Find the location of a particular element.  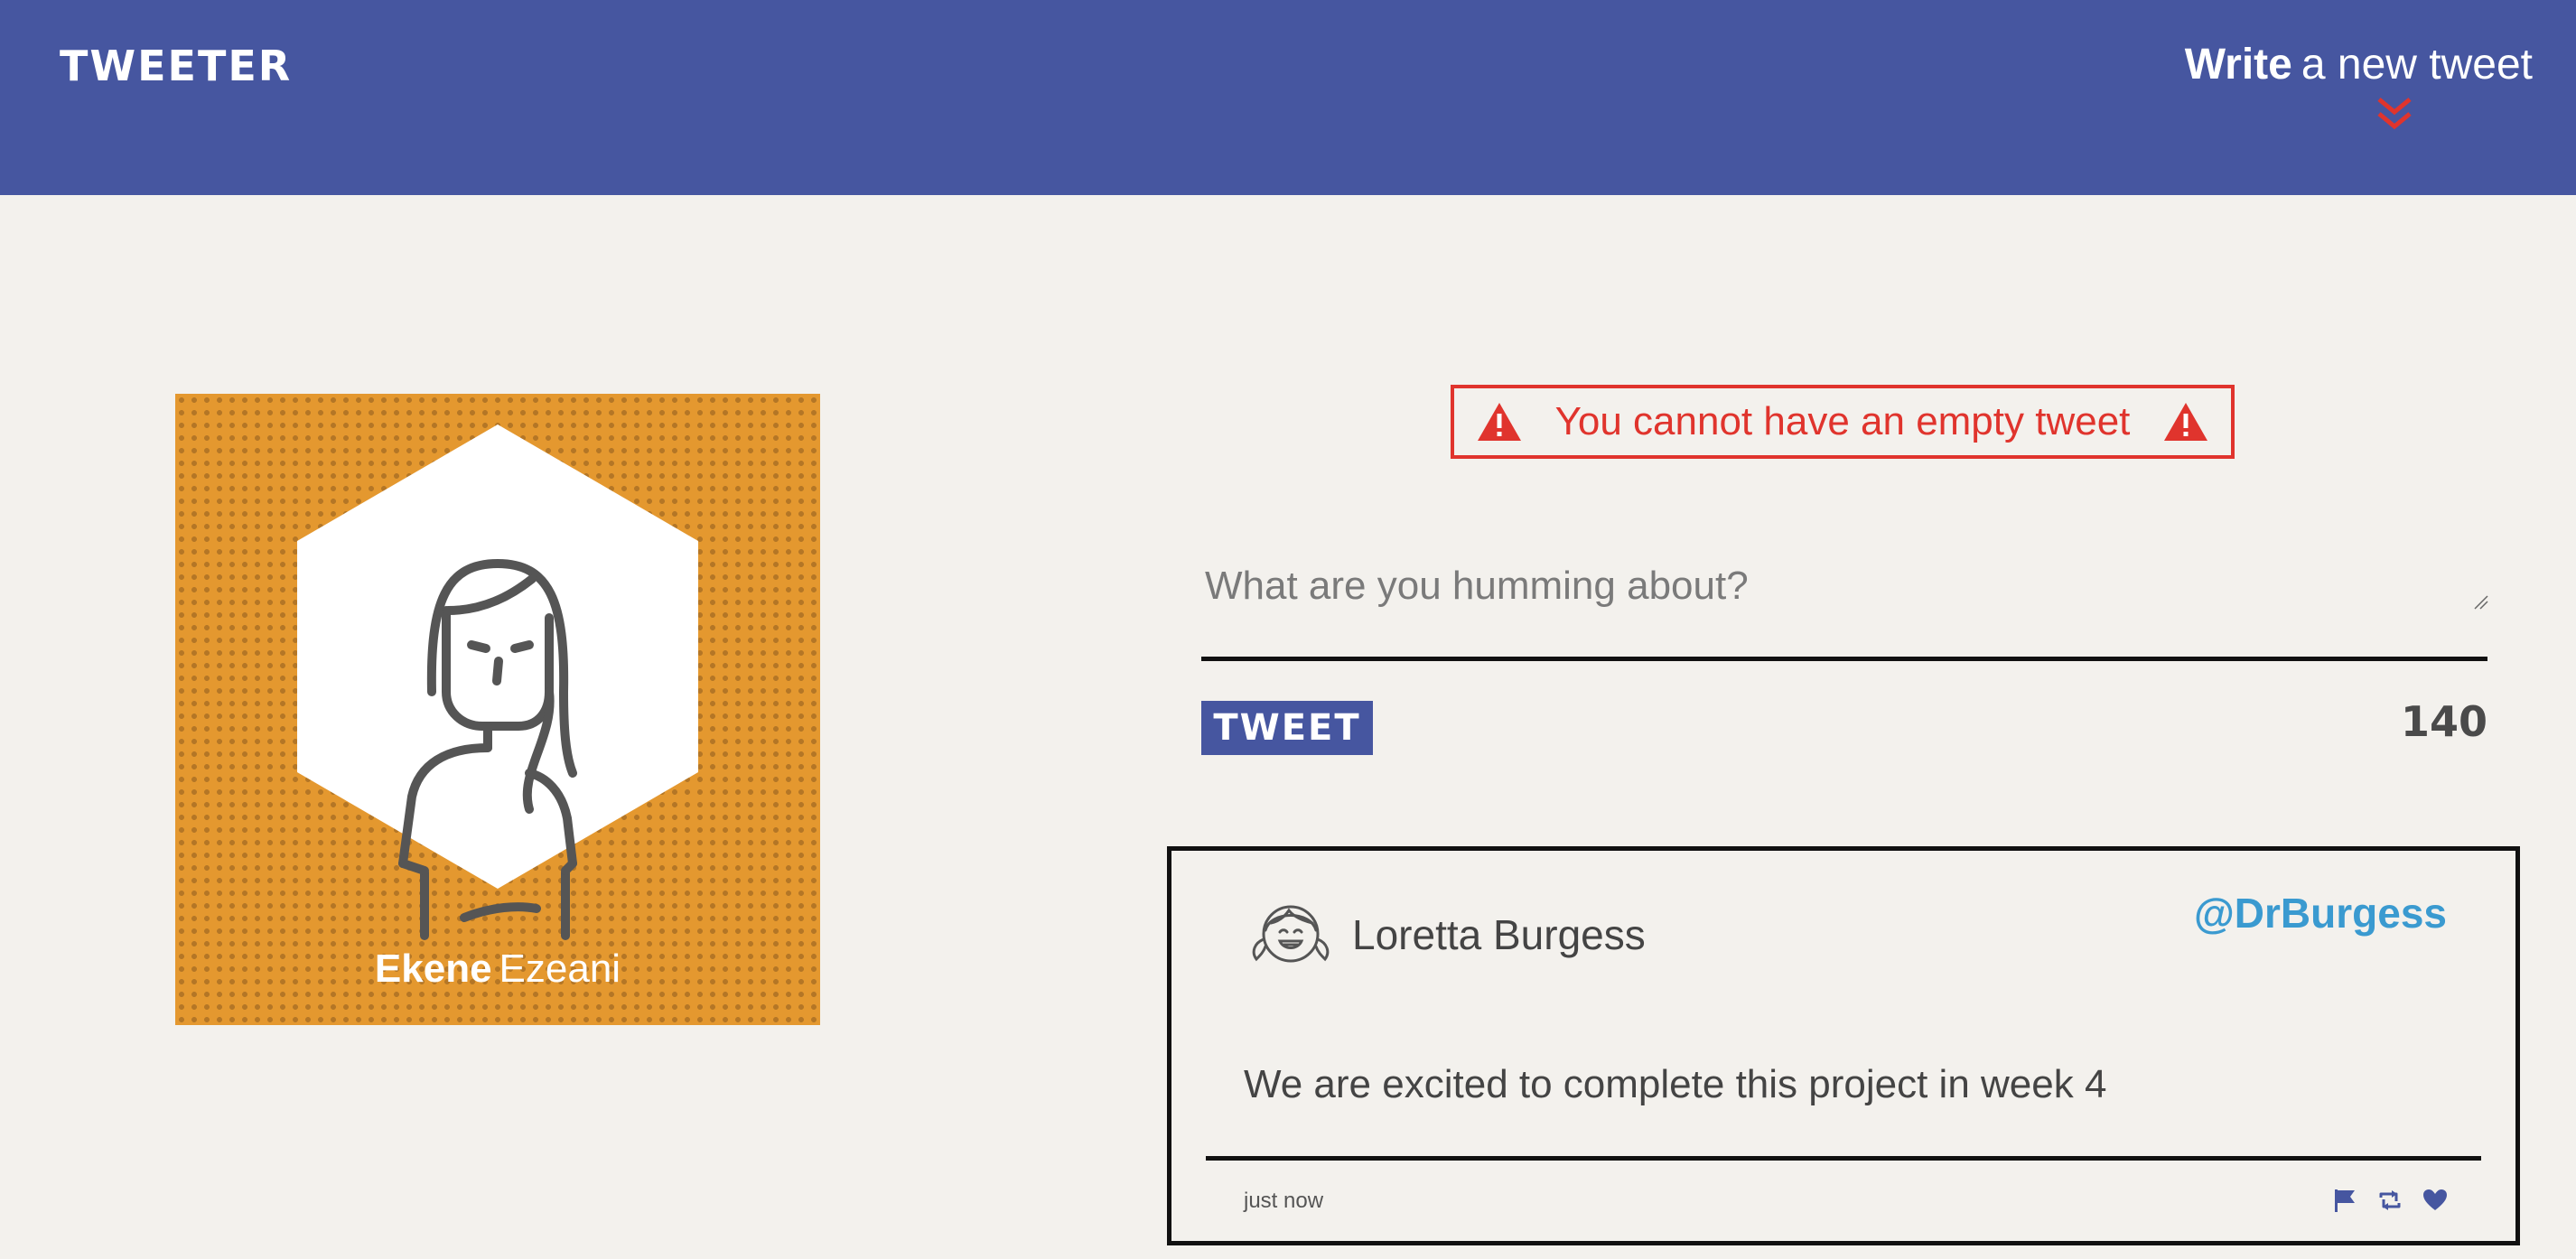

profile-name: Ekene Ezeani is located at coordinates (497, 969).